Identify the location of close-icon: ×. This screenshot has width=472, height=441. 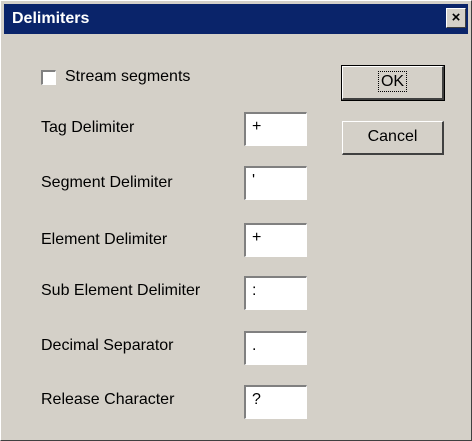
(456, 17).